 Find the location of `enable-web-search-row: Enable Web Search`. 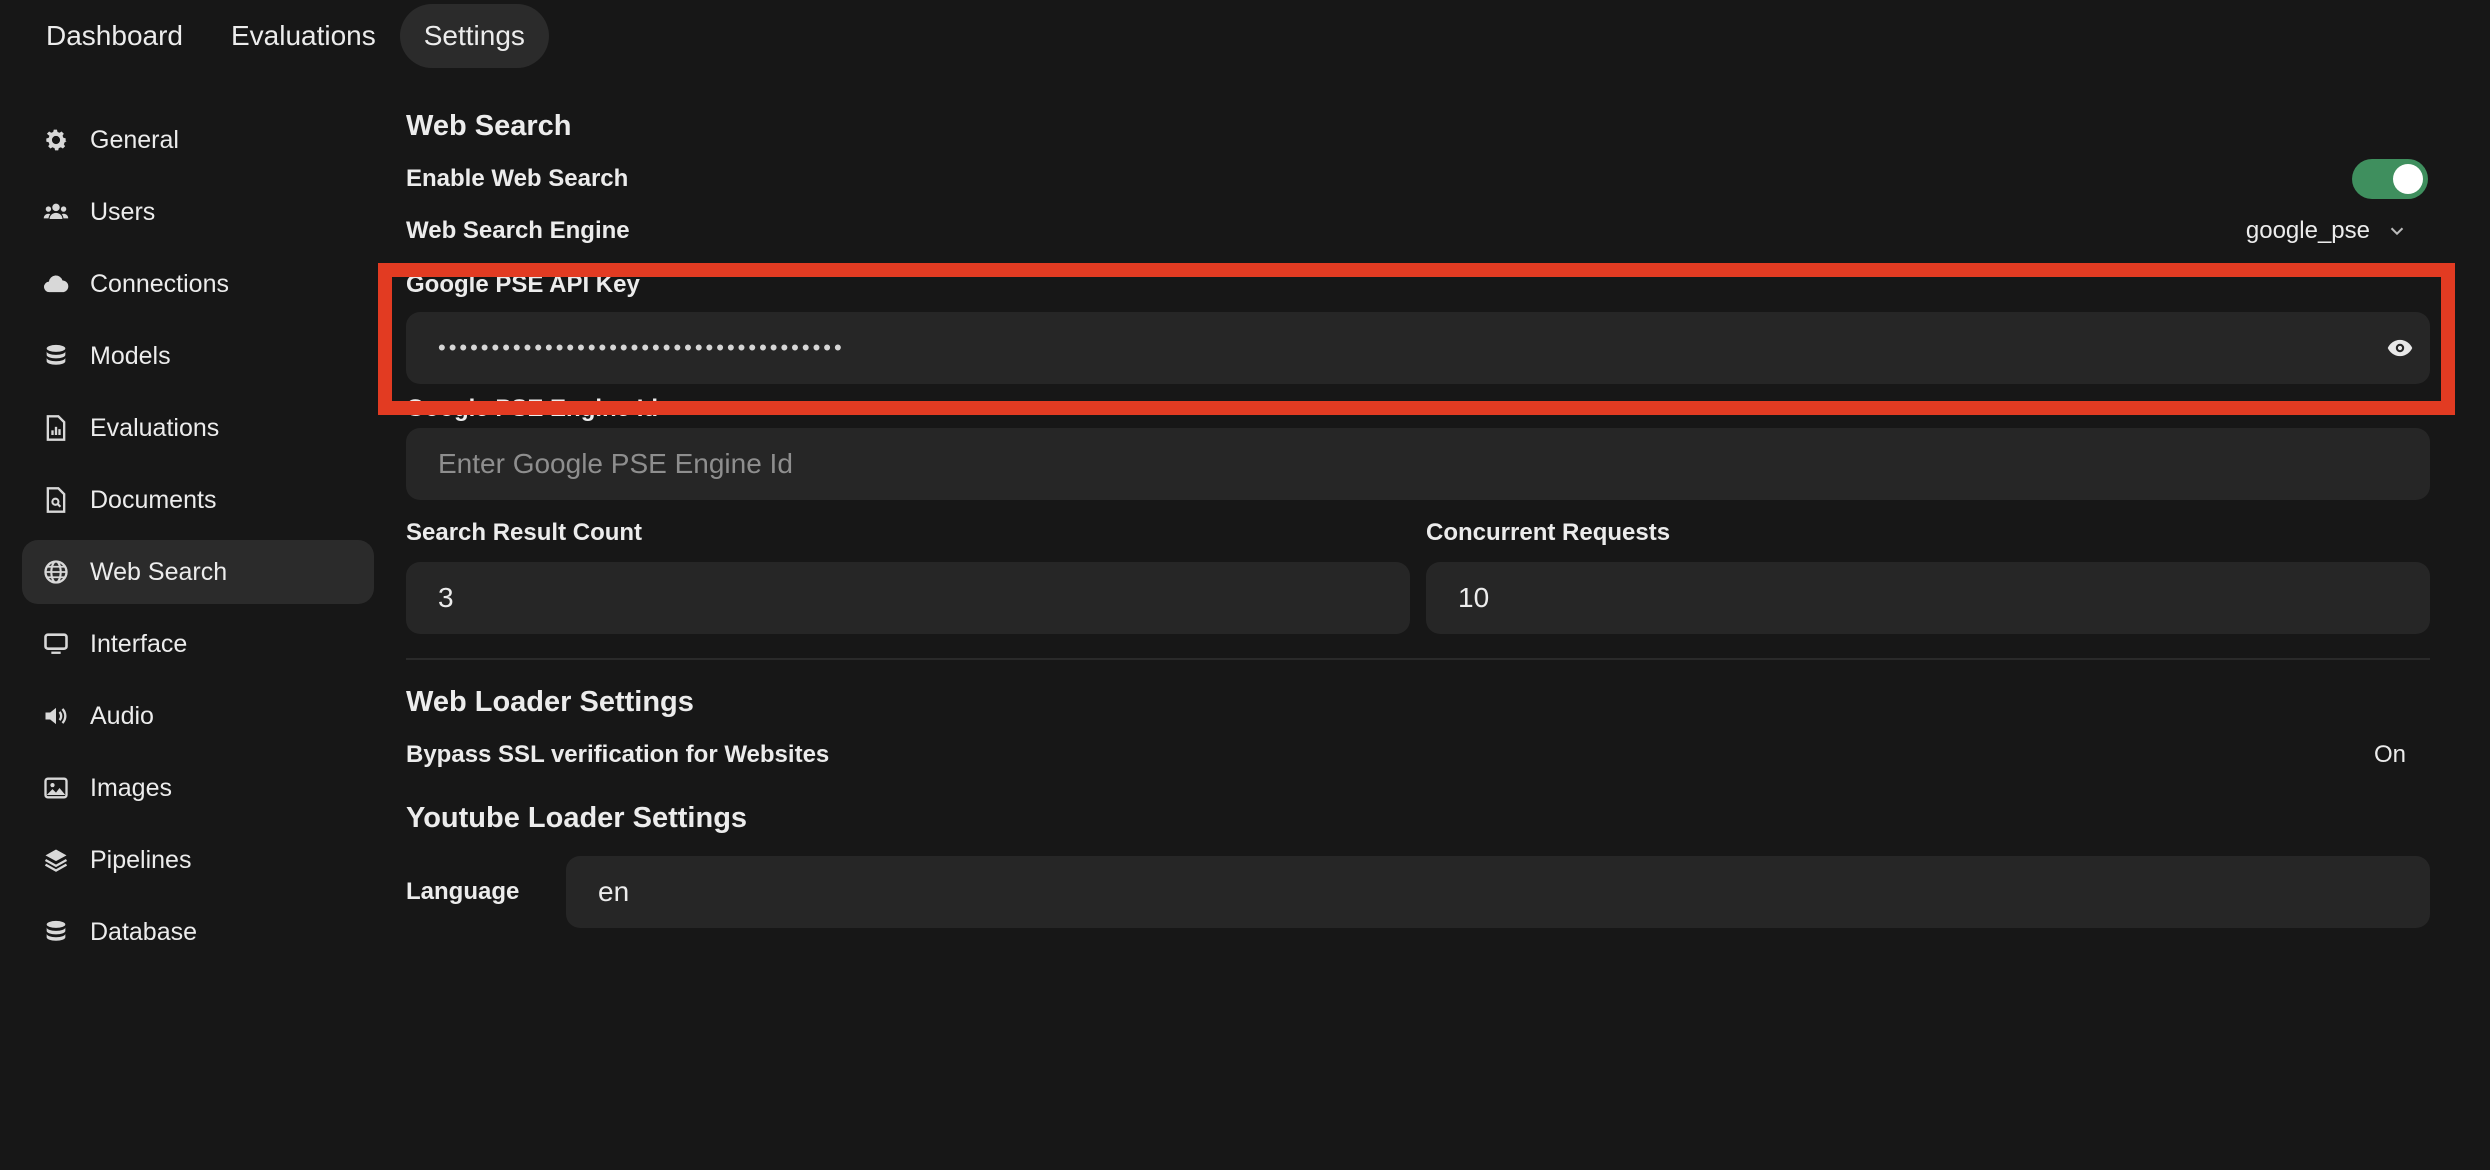

enable-web-search-row: Enable Web Search is located at coordinates (1418, 179).